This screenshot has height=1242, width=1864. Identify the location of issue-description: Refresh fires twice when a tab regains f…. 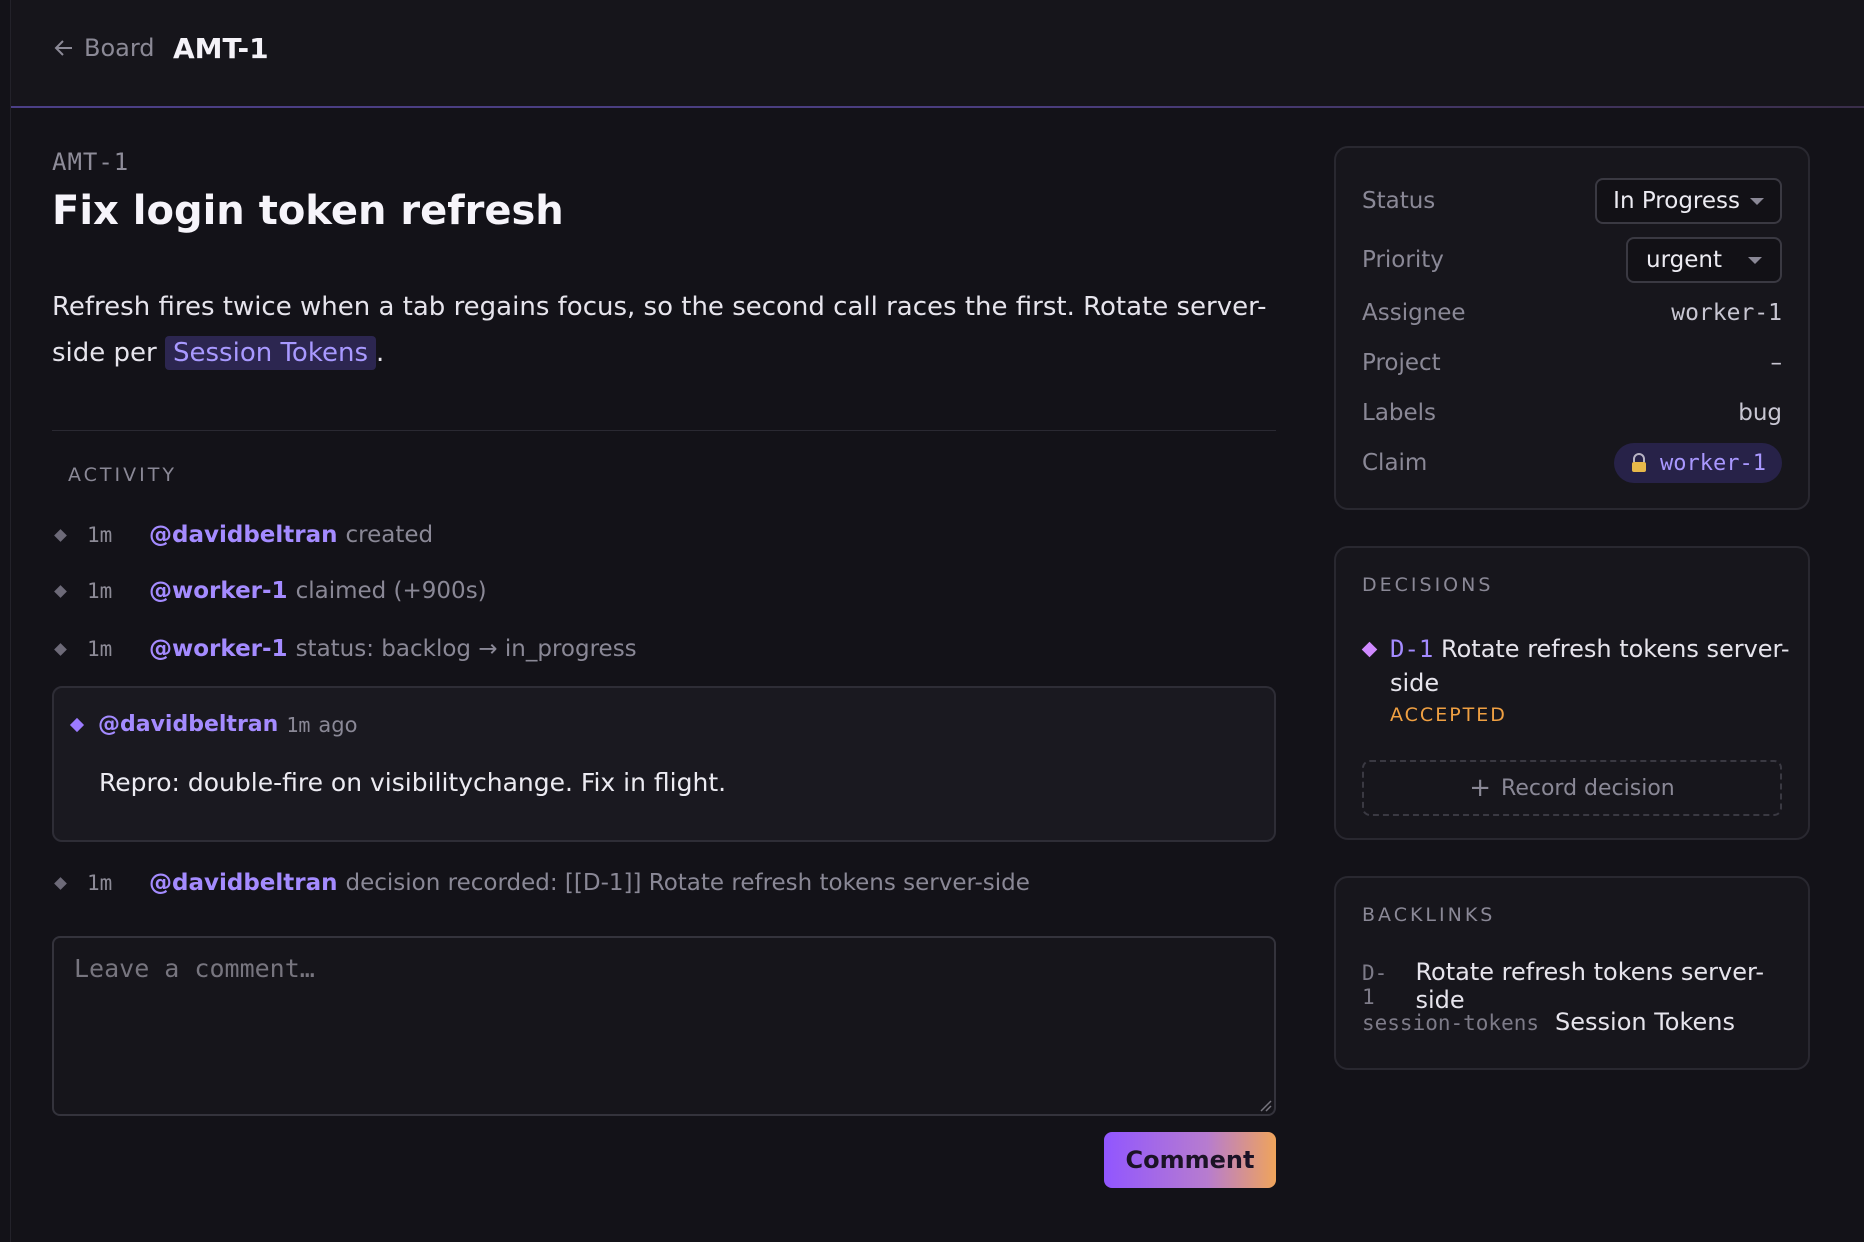
(662, 330).